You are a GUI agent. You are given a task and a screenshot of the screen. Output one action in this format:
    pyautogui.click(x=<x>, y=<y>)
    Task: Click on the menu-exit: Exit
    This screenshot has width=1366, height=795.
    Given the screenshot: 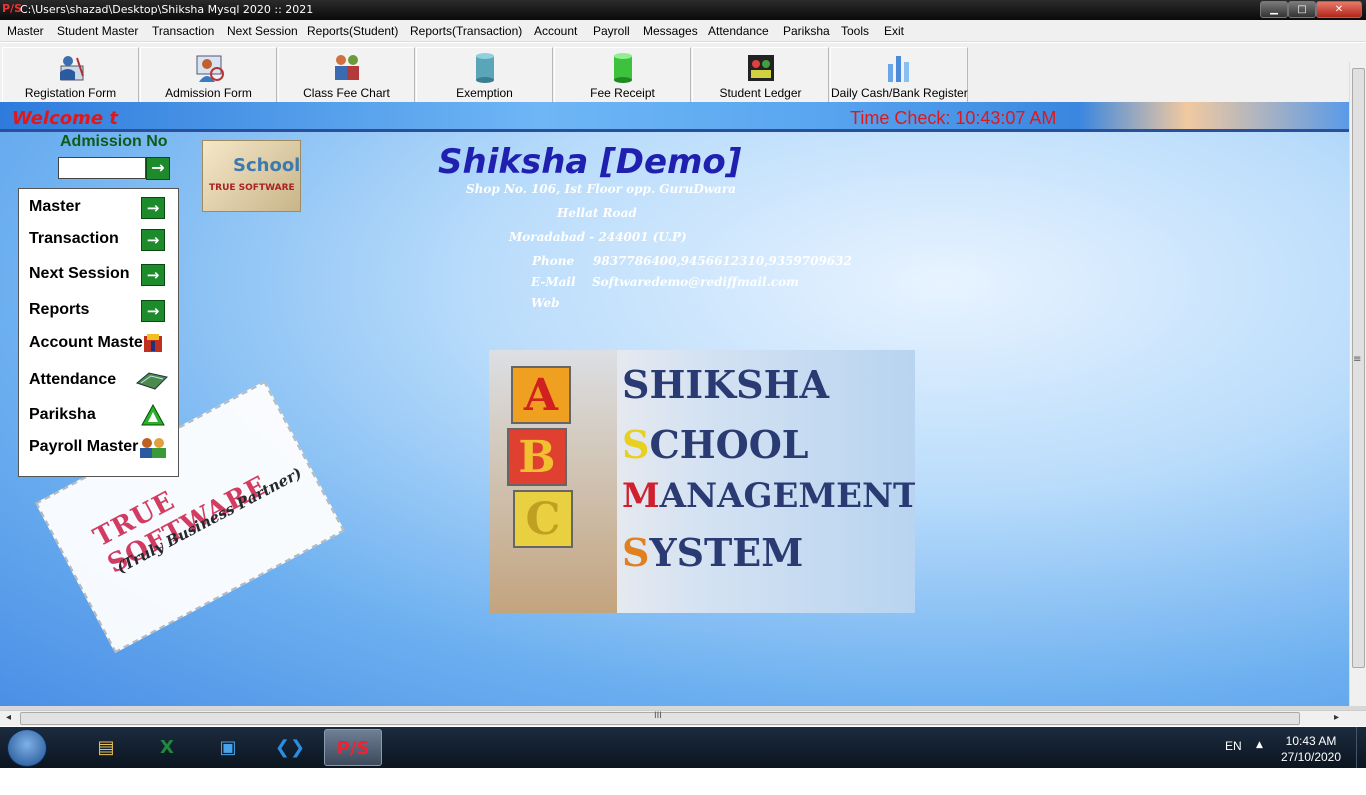 What is the action you would take?
    pyautogui.click(x=894, y=31)
    